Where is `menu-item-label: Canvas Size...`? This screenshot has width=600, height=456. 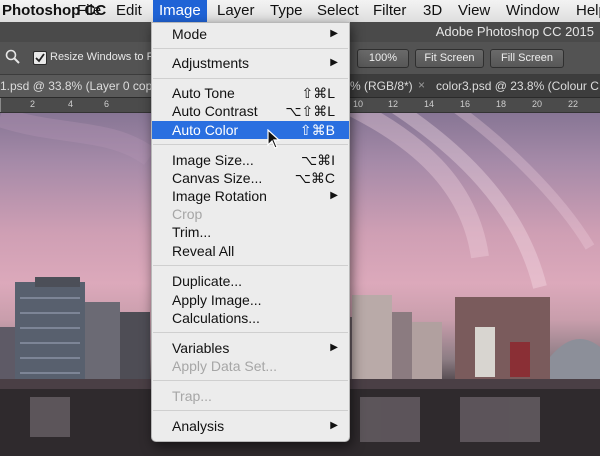 menu-item-label: Canvas Size... is located at coordinates (217, 178).